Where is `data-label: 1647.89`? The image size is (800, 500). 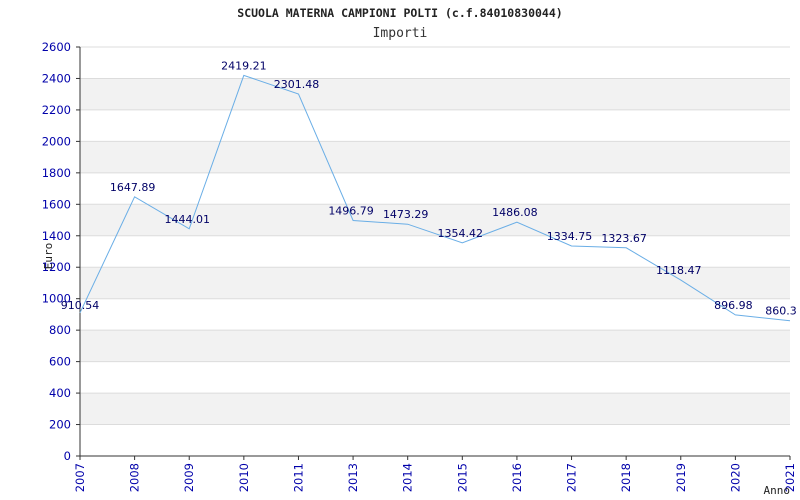 data-label: 1647.89 is located at coordinates (133, 187).